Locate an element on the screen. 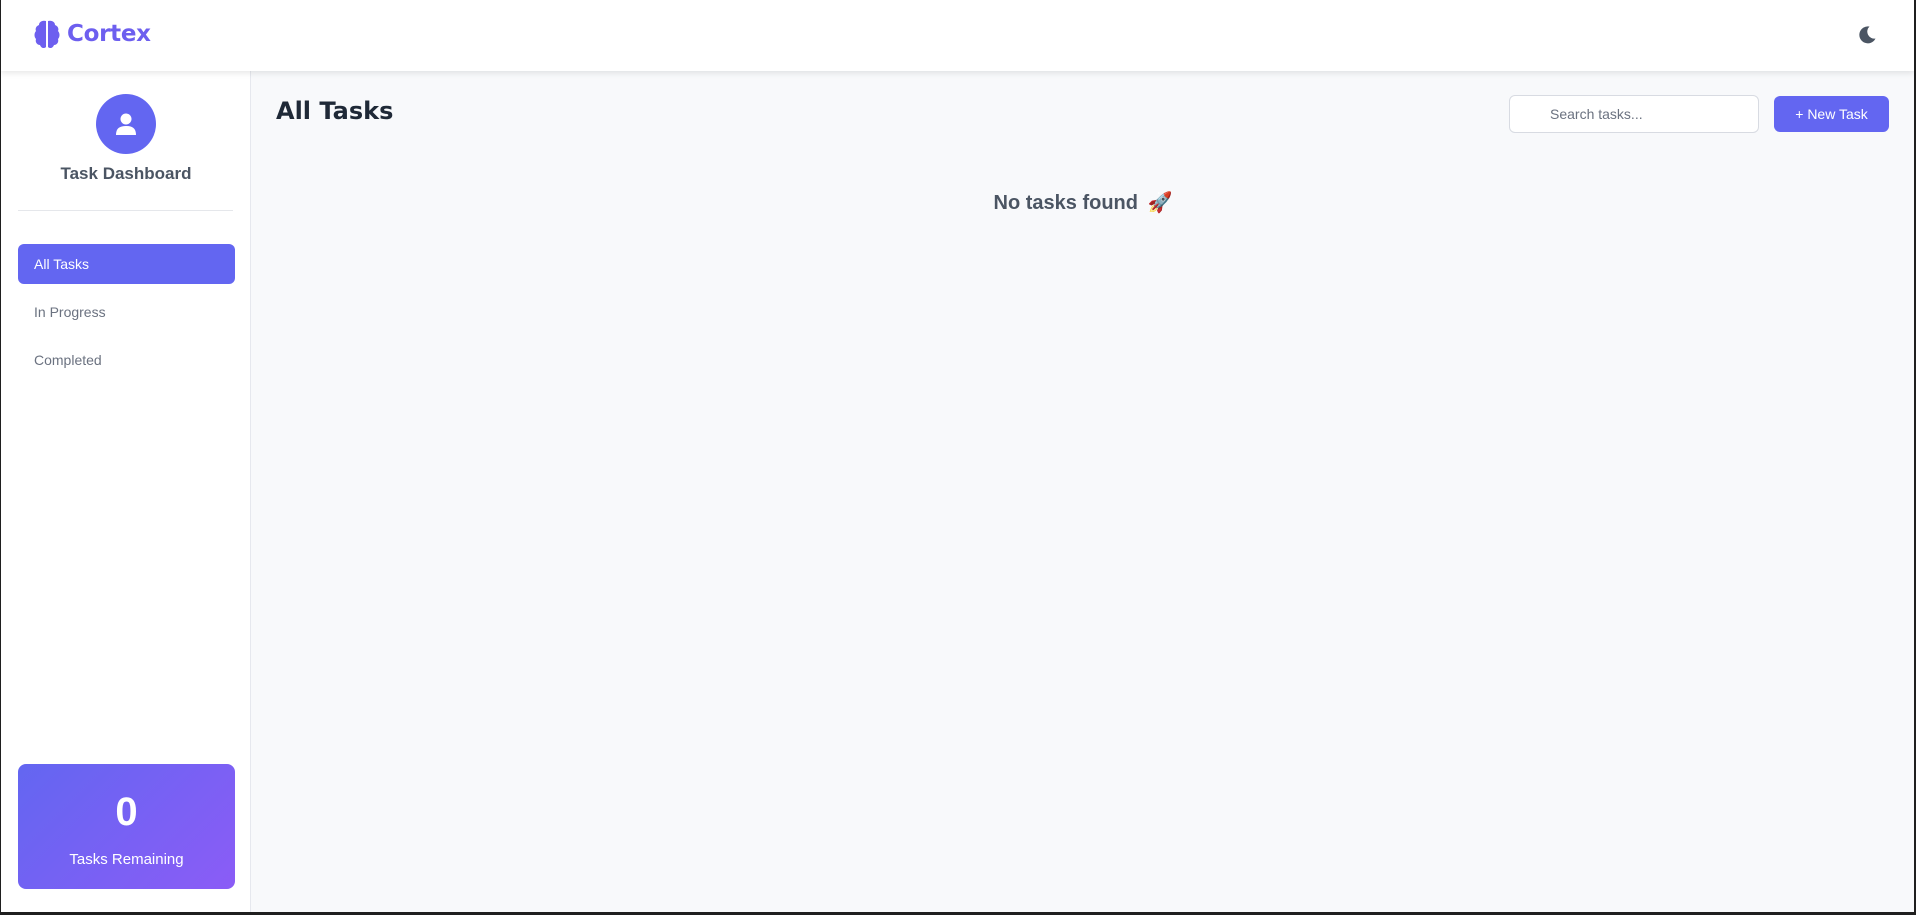  sidebar-item-completed: Completed is located at coordinates (126, 360).